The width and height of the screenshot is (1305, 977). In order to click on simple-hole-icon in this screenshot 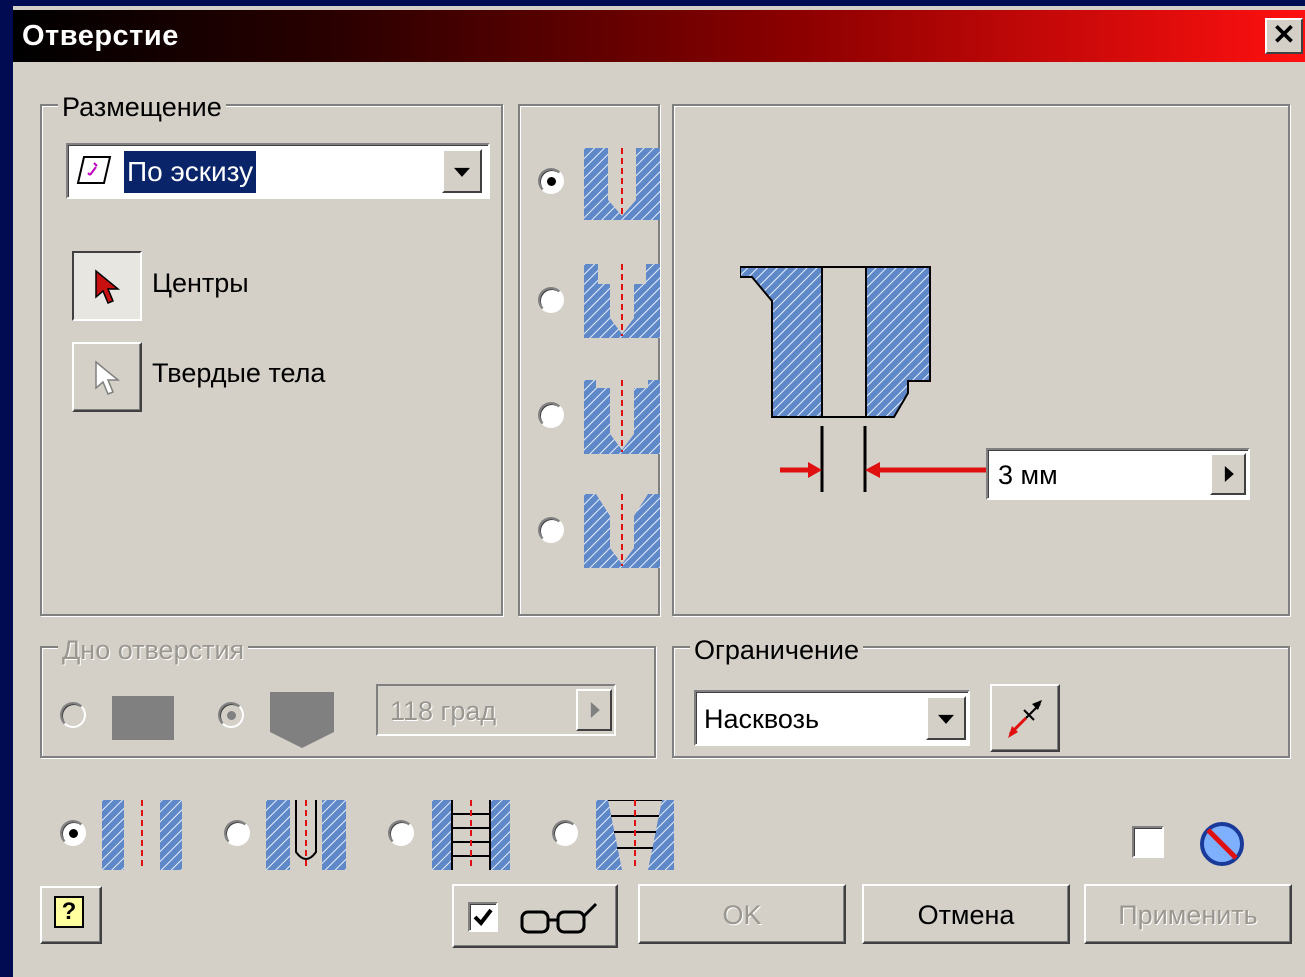, I will do `click(142, 835)`.